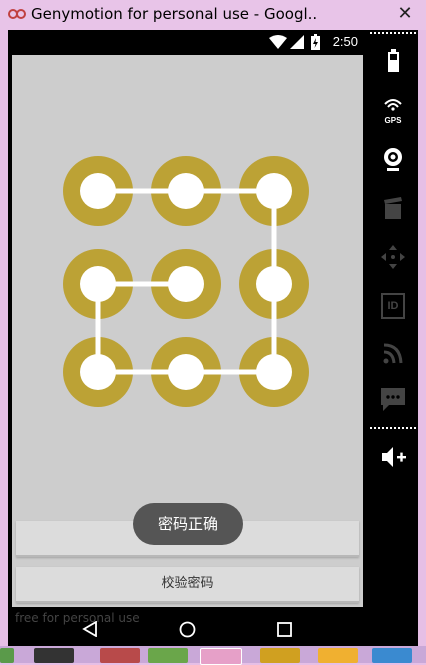 This screenshot has height=665, width=426. Describe the element at coordinates (77, 618) in the screenshot. I see `watermark-text: free for personal use` at that location.